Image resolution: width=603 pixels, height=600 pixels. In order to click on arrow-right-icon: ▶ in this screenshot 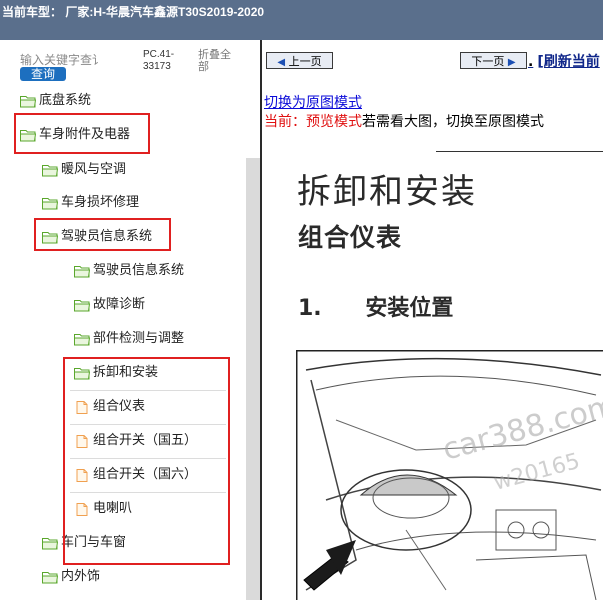, I will do `click(511, 62)`.